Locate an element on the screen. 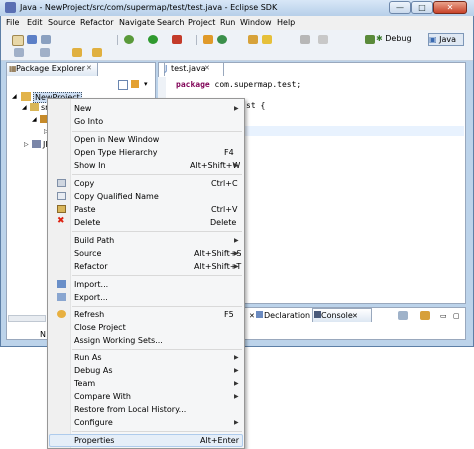  maximize-view-icon: ▢ is located at coordinates (456, 316).